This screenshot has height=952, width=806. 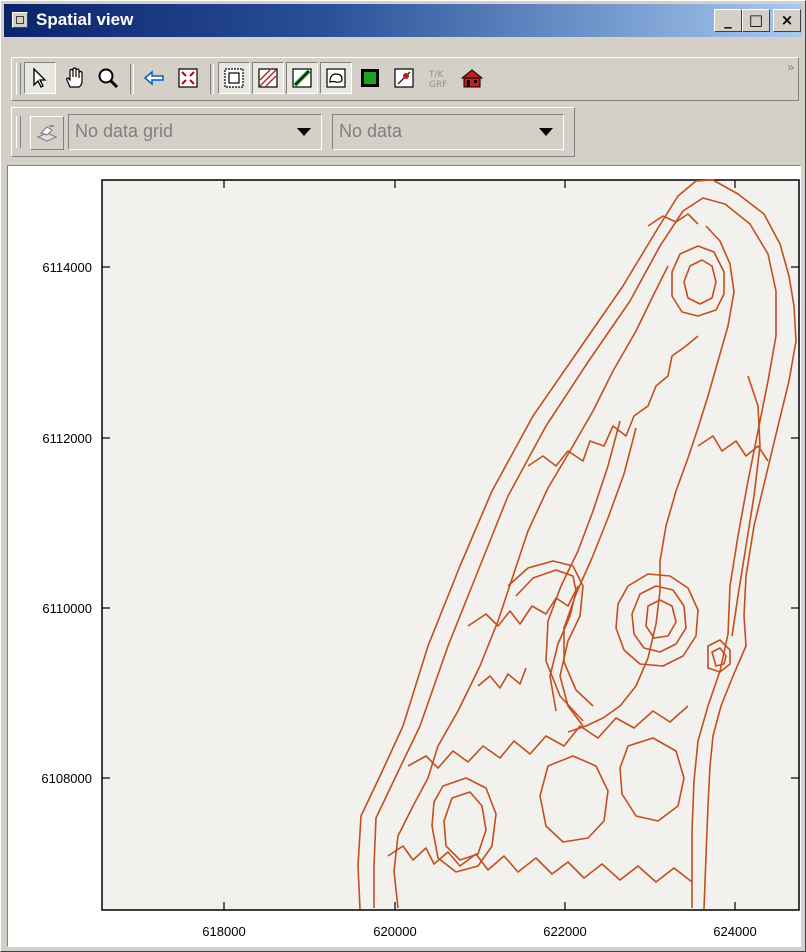 I want to click on zoom-extent-button, so click(x=188, y=78).